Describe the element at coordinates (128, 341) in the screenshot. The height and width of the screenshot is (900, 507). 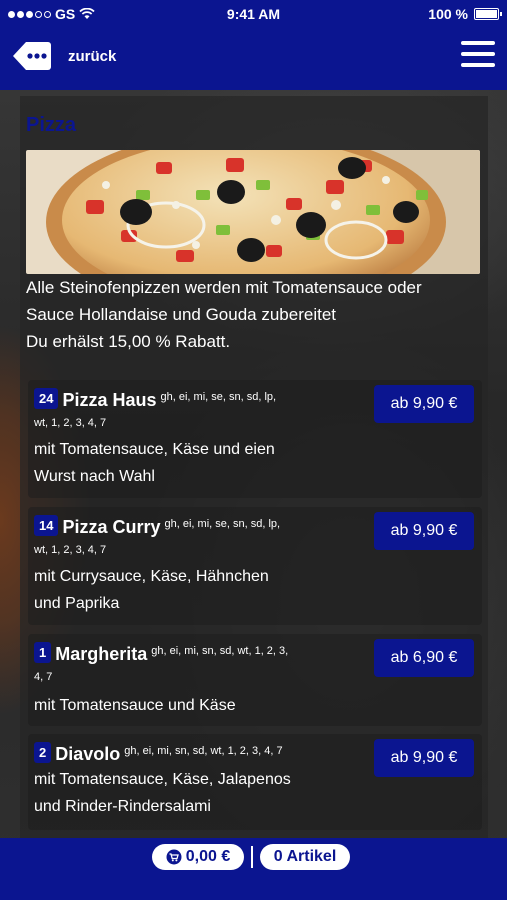
I see `discount-note: Du erhälst 15,00 % Rabatt.` at that location.